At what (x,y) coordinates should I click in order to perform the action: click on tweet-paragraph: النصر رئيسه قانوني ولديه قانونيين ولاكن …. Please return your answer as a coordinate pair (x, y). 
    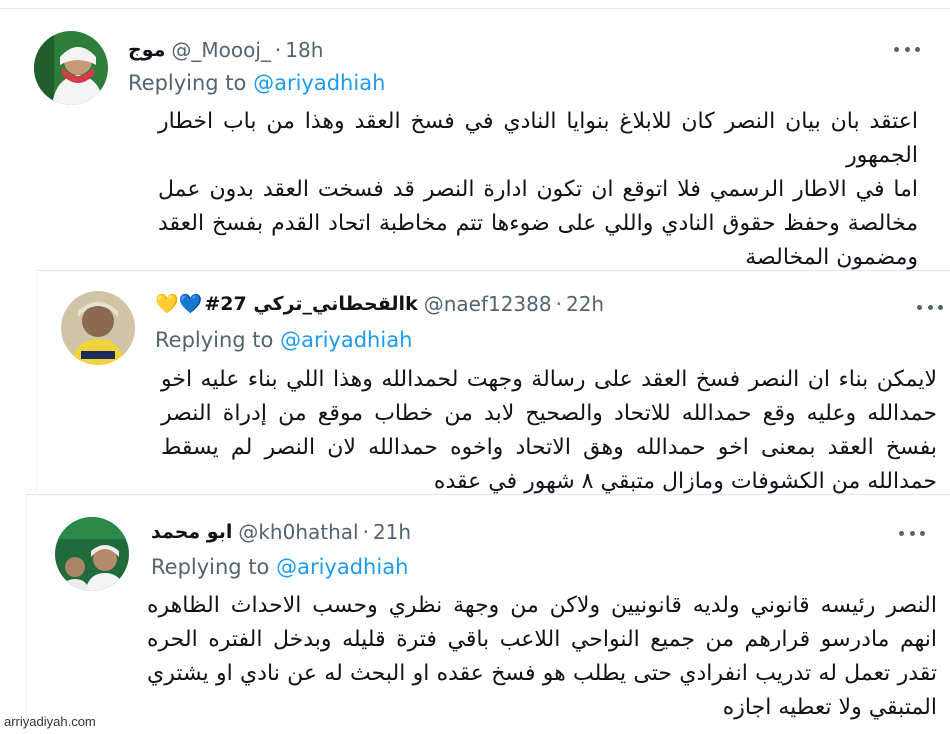
    Looking at the image, I should click on (542, 656).